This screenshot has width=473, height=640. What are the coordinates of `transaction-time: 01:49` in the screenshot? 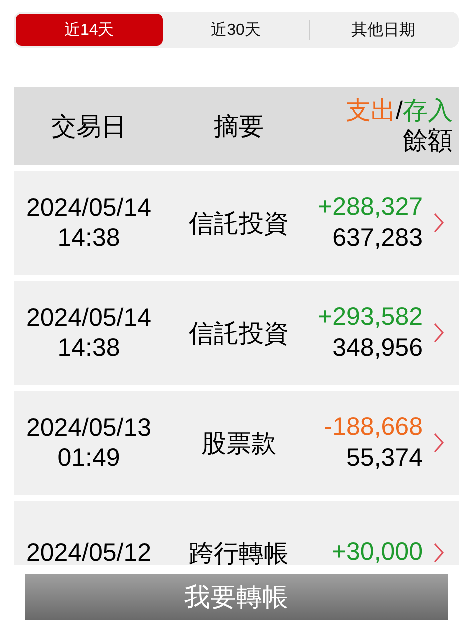 It's located at (89, 458).